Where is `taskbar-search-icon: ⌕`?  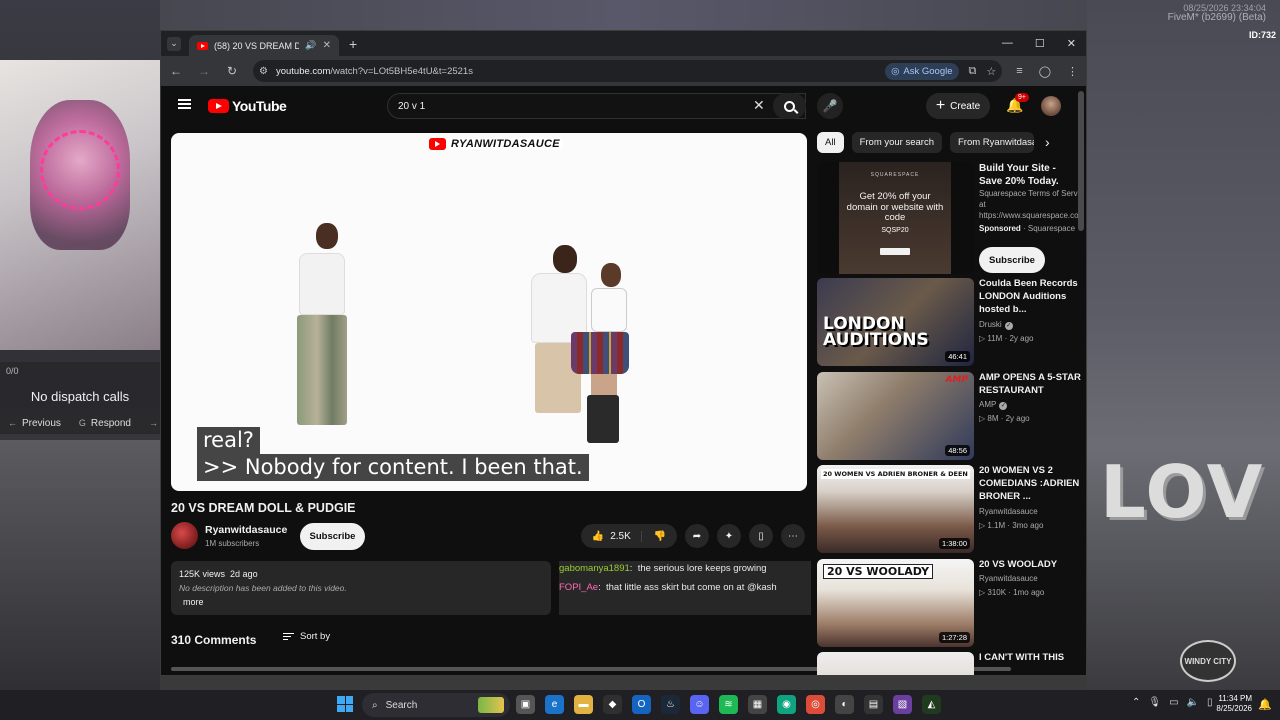
taskbar-search-icon: ⌕ is located at coordinates (375, 705).